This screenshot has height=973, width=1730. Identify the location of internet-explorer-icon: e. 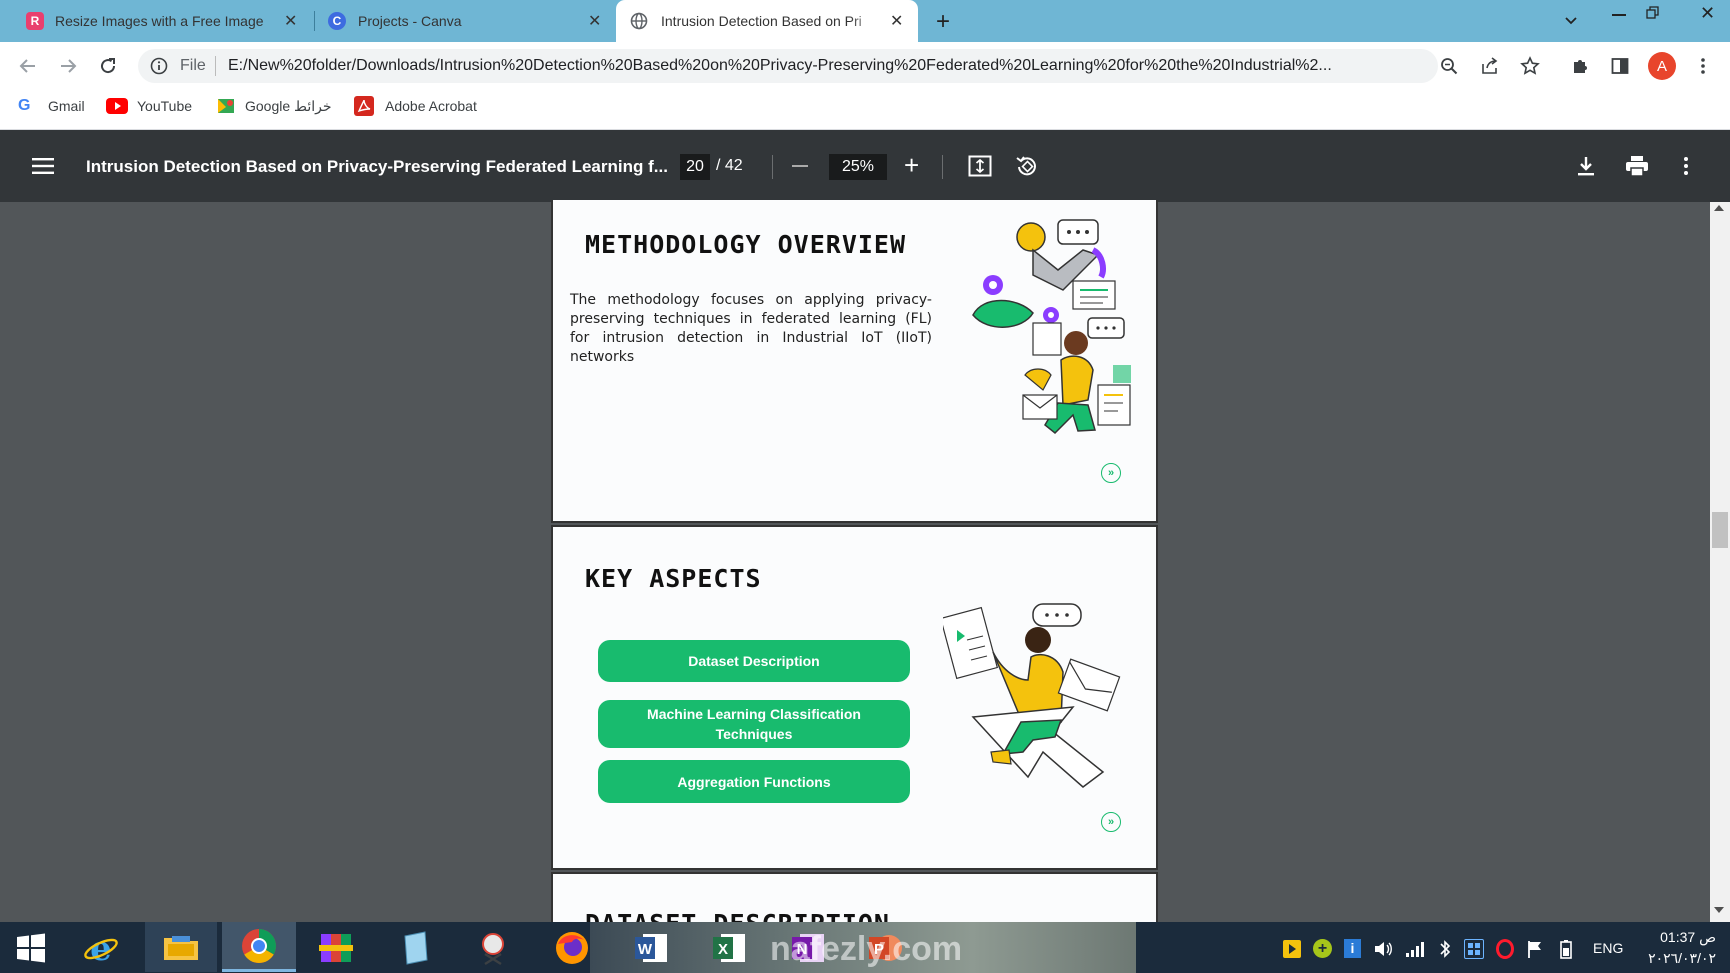
(101, 948).